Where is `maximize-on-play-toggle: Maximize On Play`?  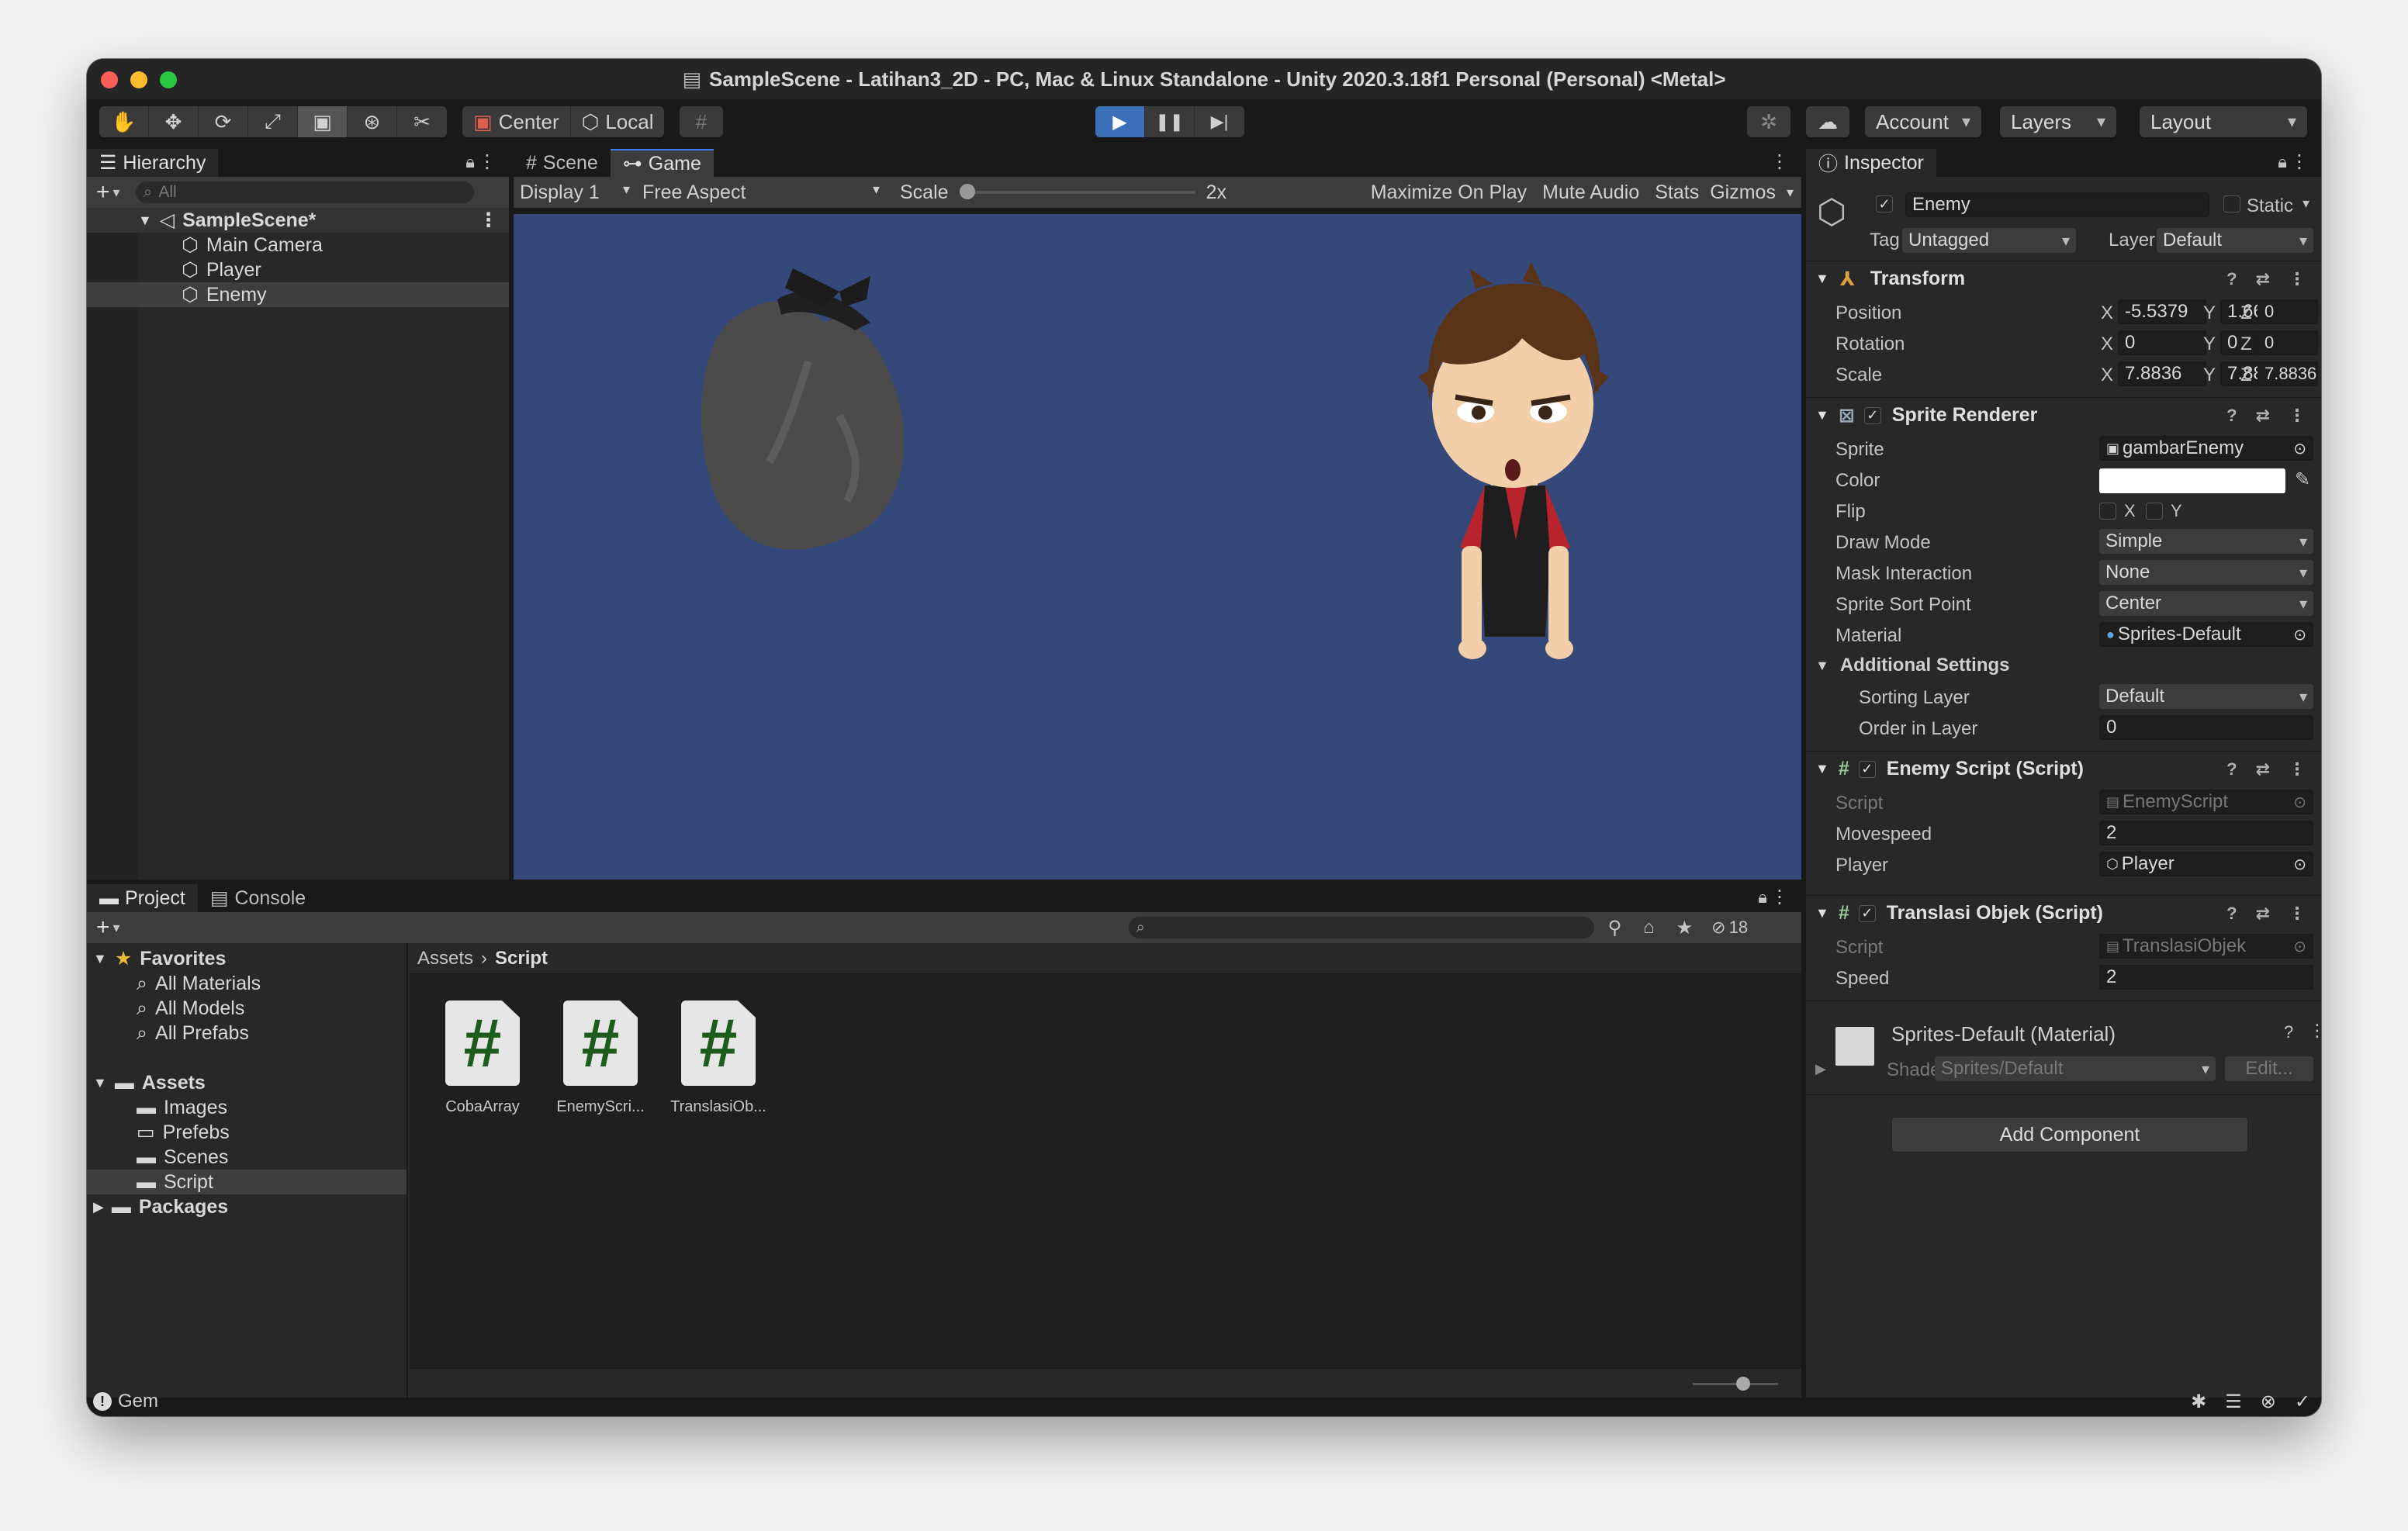
maximize-on-play-toggle: Maximize On Play is located at coordinates (1448, 192).